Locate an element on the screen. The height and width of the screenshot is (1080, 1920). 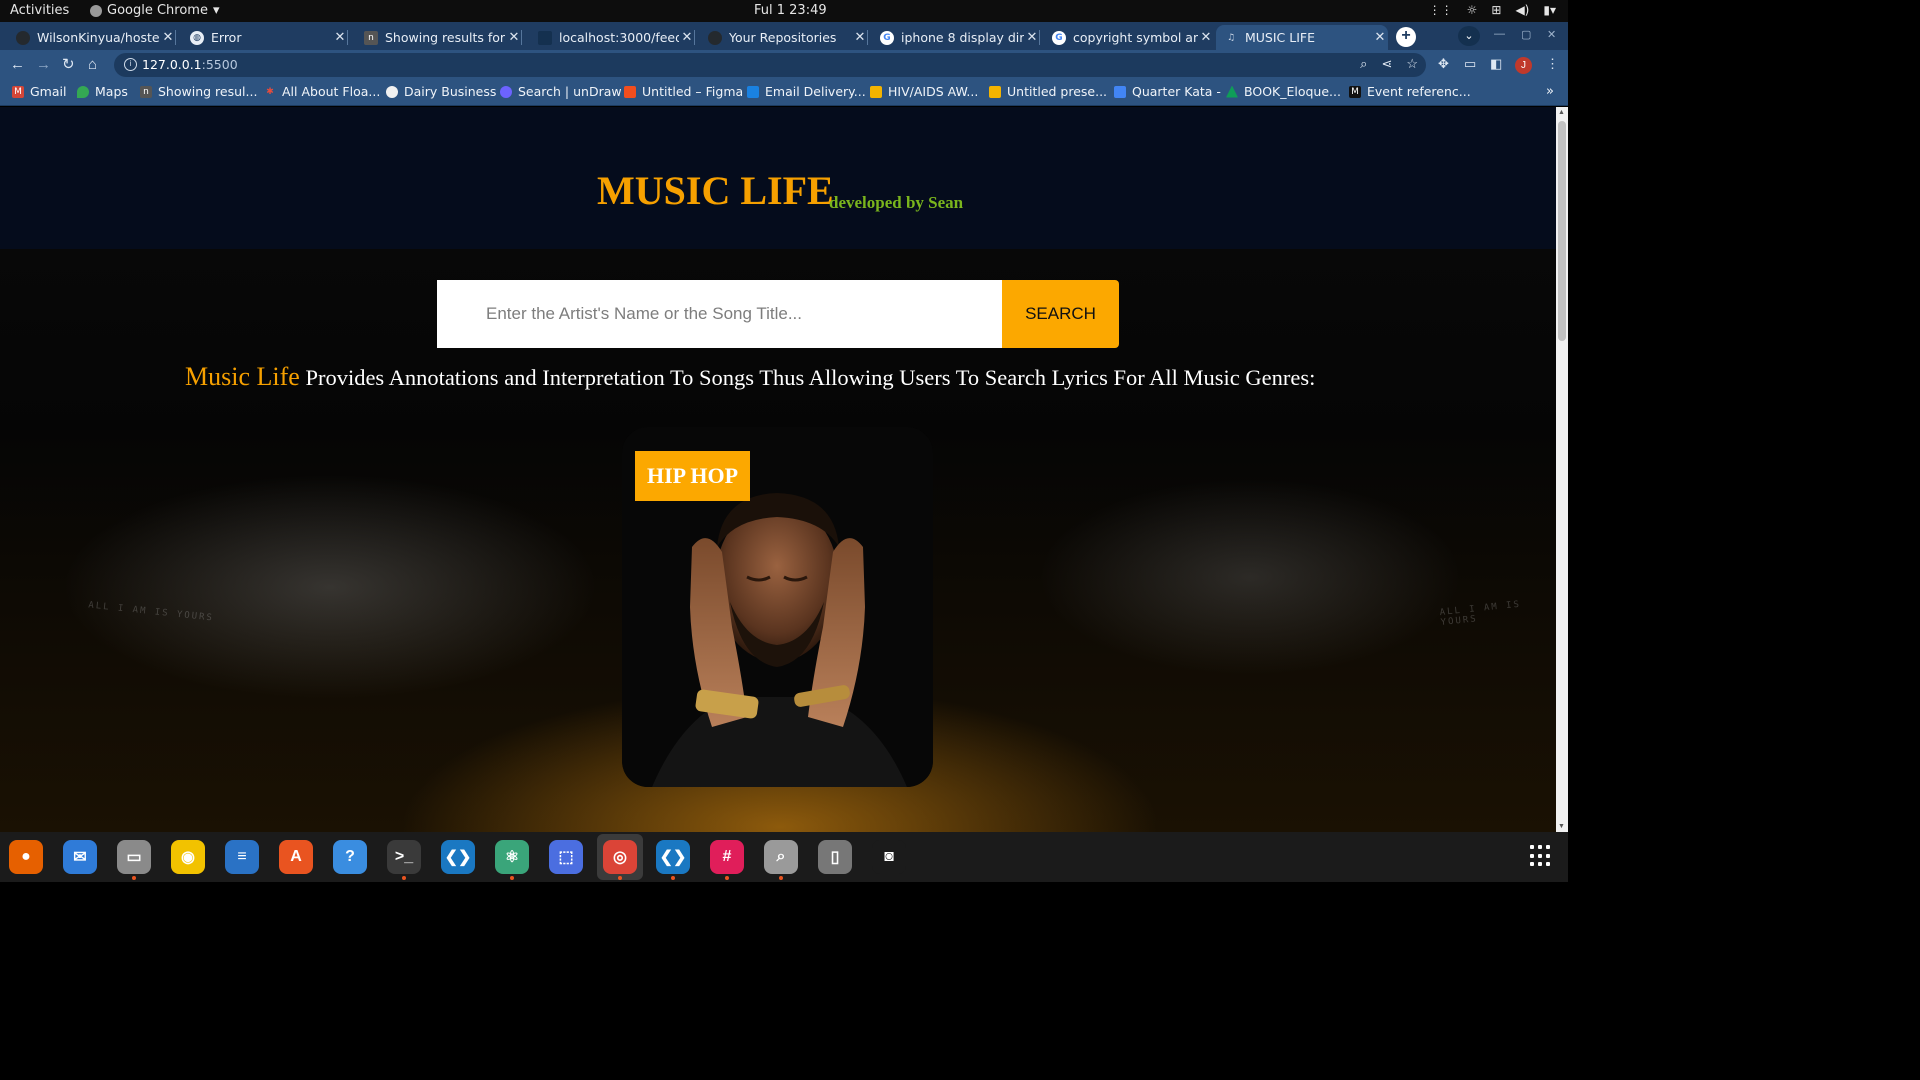
figma-icon is located at coordinates (630, 91).